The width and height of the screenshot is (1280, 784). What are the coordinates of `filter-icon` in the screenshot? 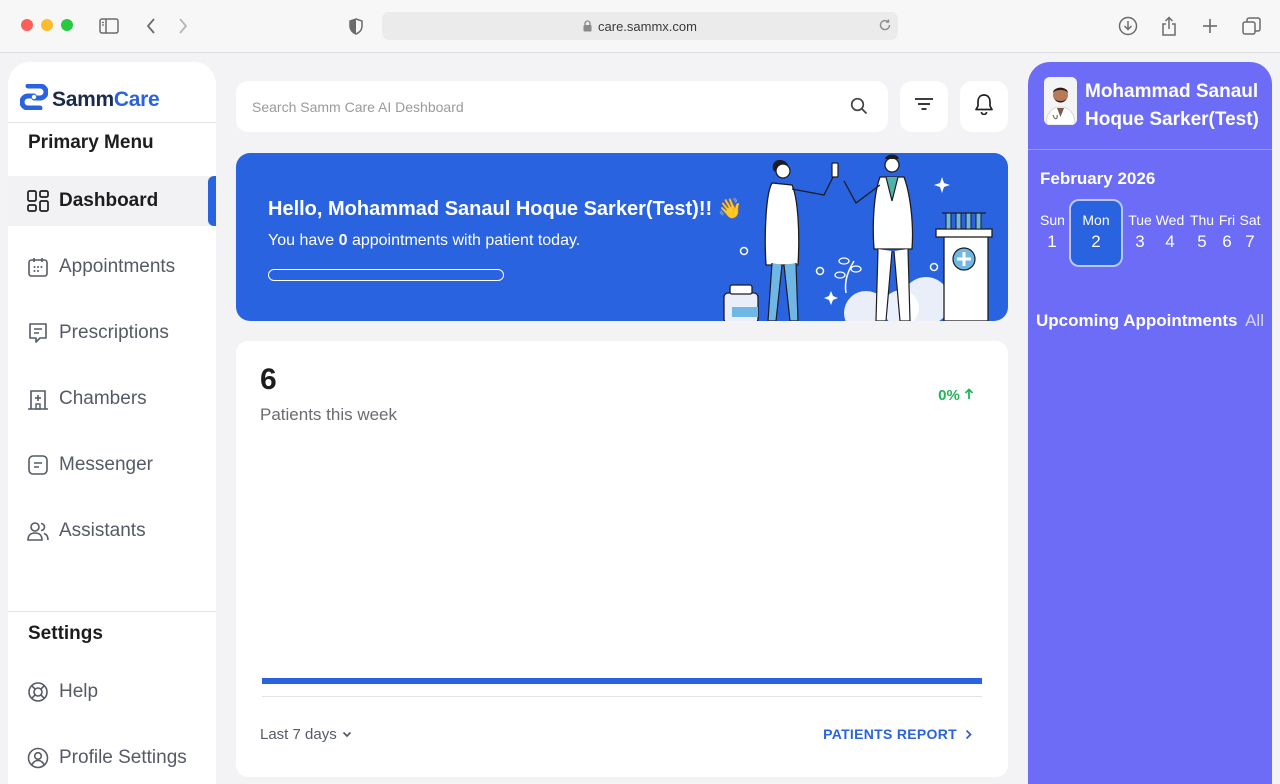 It's located at (924, 106).